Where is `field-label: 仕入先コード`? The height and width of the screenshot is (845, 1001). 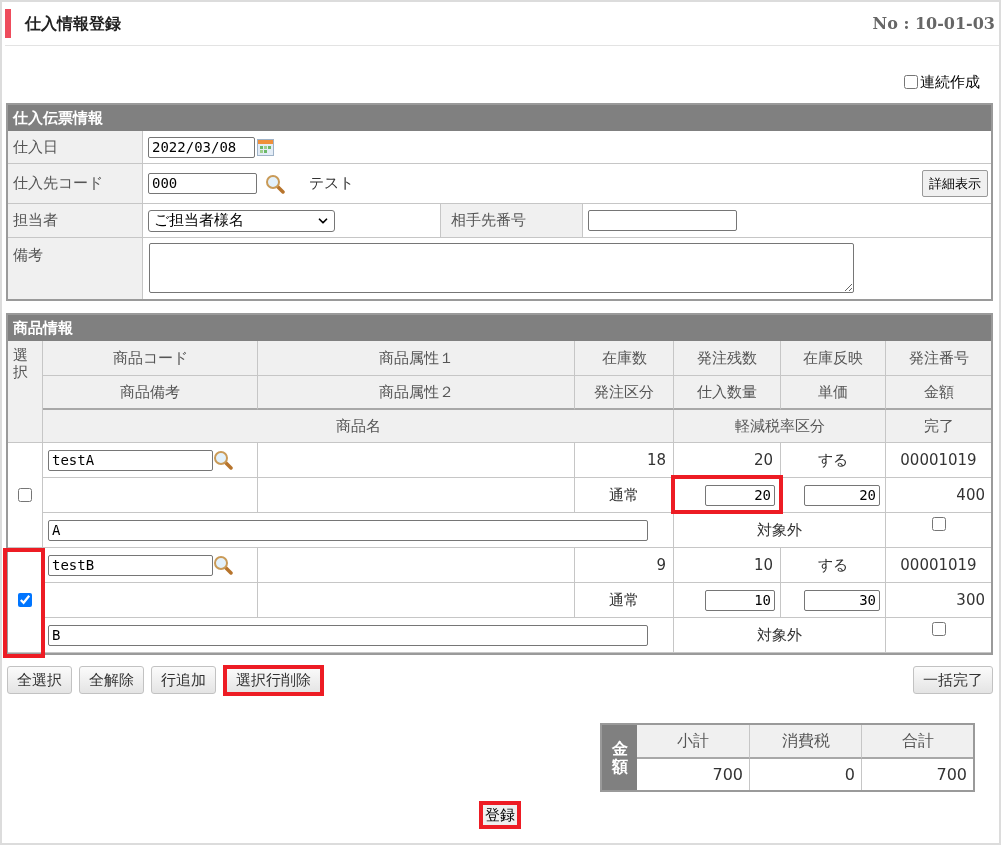
field-label: 仕入先コード is located at coordinates (75, 184).